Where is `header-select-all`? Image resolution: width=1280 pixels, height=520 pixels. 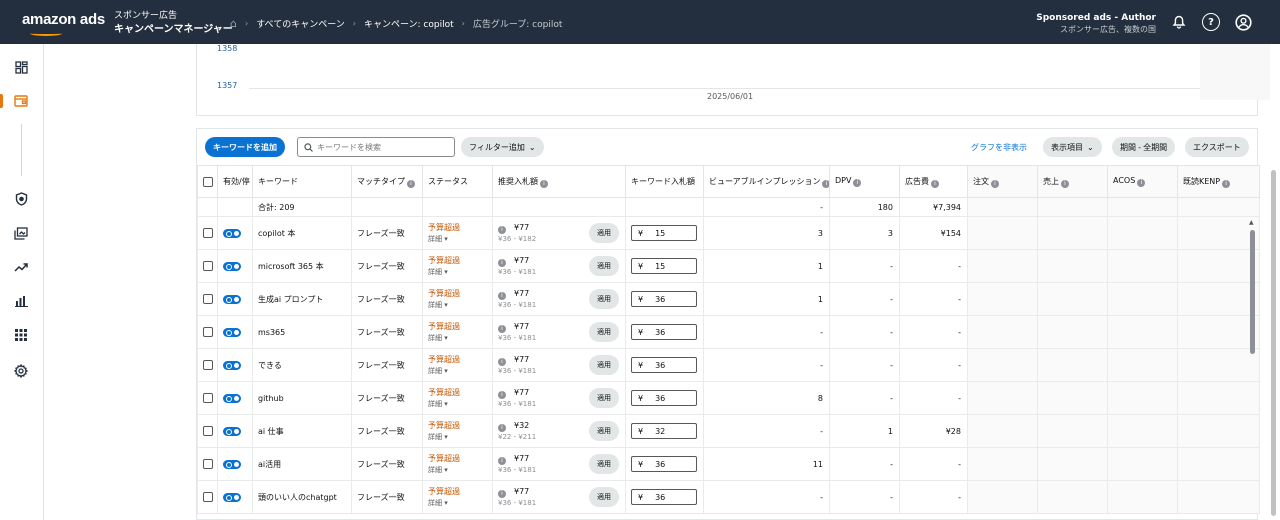 header-select-all is located at coordinates (207, 181).